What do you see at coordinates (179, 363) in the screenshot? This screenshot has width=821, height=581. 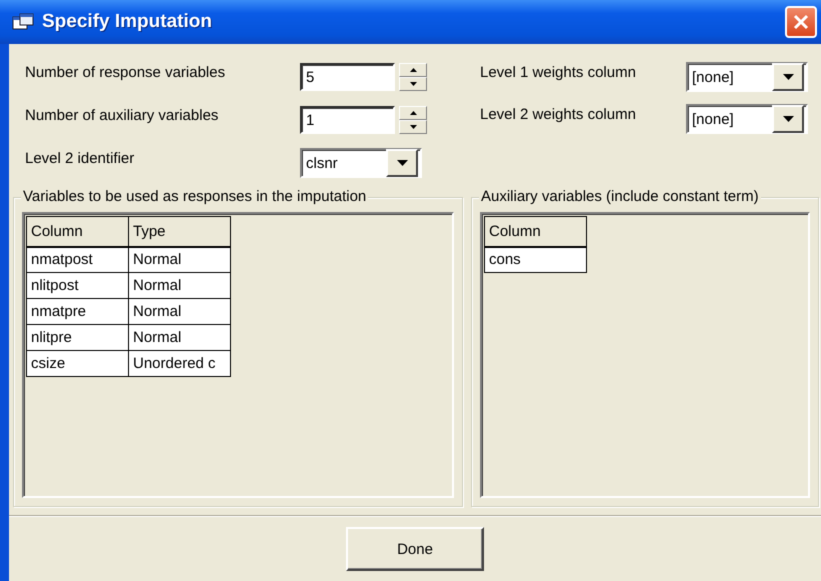 I see `table-cell: Unordered c` at bounding box center [179, 363].